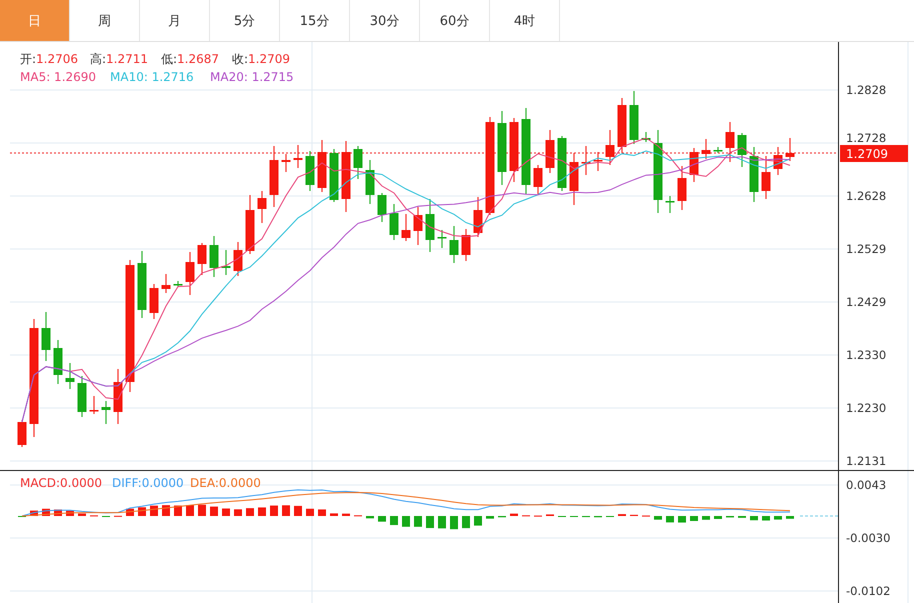  What do you see at coordinates (866, 355) in the screenshot?
I see `axis-label: 1.2330` at bounding box center [866, 355].